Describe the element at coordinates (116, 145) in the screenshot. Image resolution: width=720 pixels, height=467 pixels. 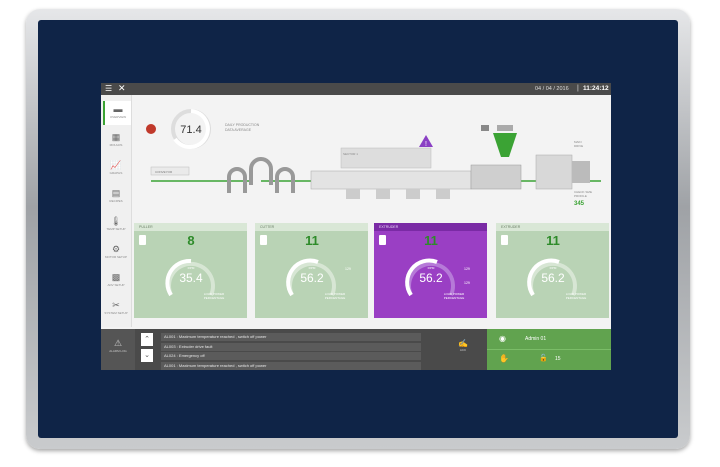
I see `sidebar-item-label: MOULDS` at that location.